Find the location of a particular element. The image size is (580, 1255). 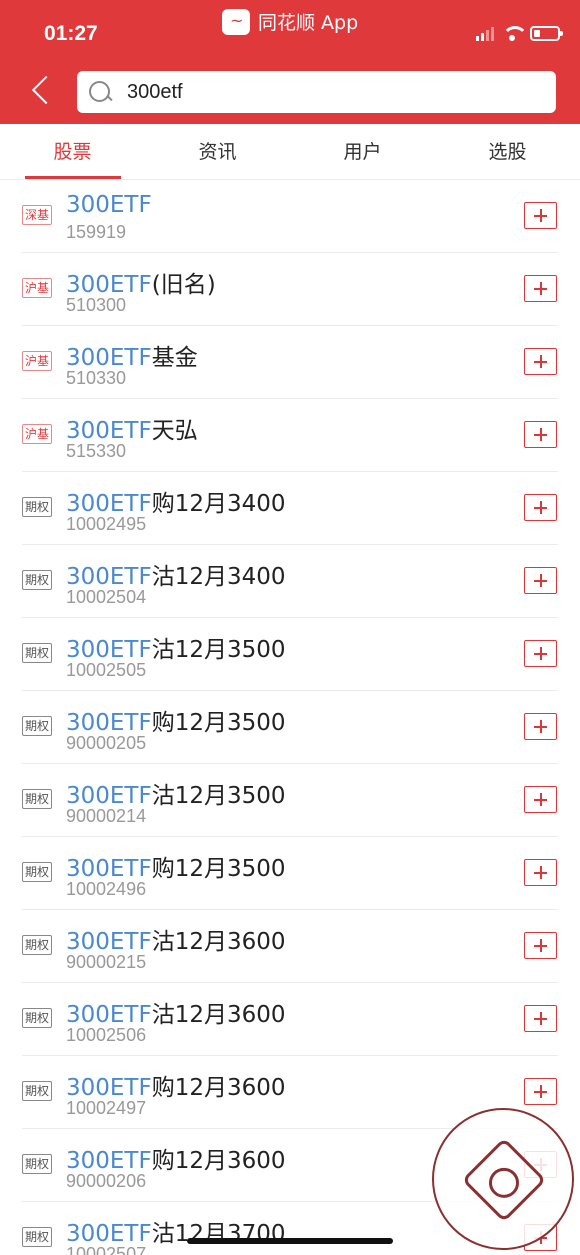

result-row: 深基 300ETF 159919 is located at coordinates (290, 216).